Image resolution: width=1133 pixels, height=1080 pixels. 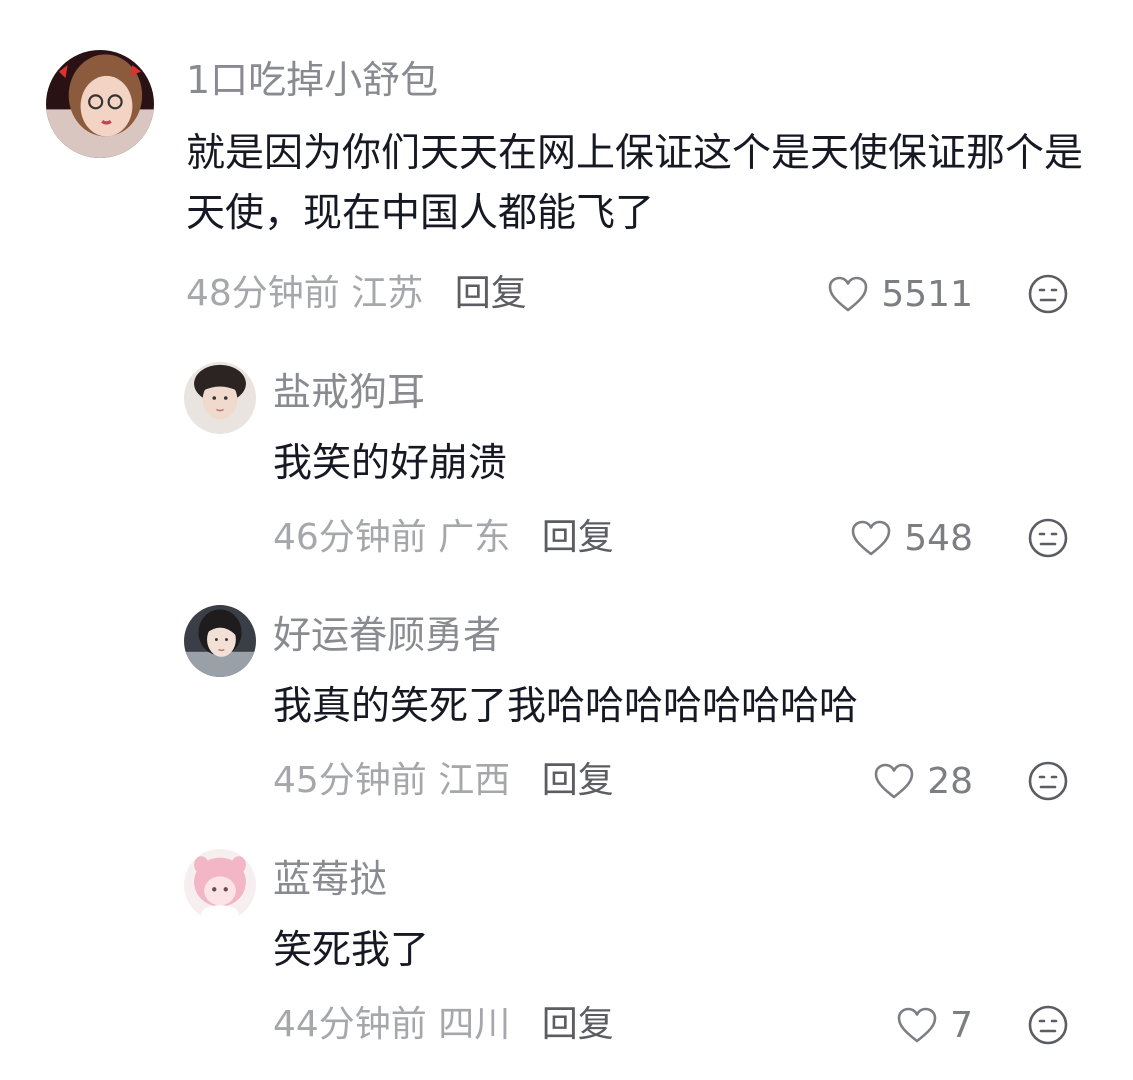 I want to click on reply-text: 我真的笑死了我哈哈哈哈哈哈哈哈, so click(x=566, y=706).